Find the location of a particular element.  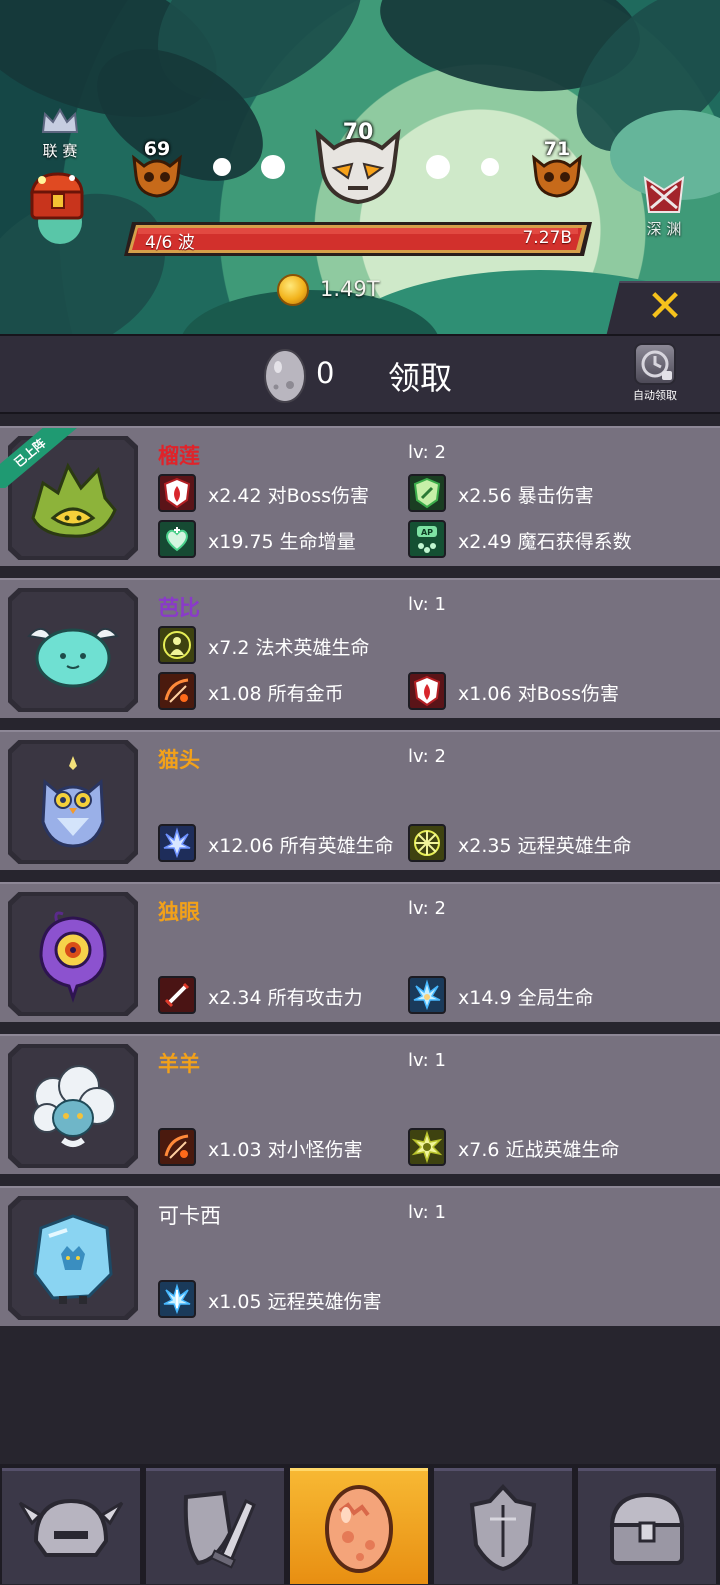

stat-text: x2.49 魔石获得系数 is located at coordinates (545, 542).